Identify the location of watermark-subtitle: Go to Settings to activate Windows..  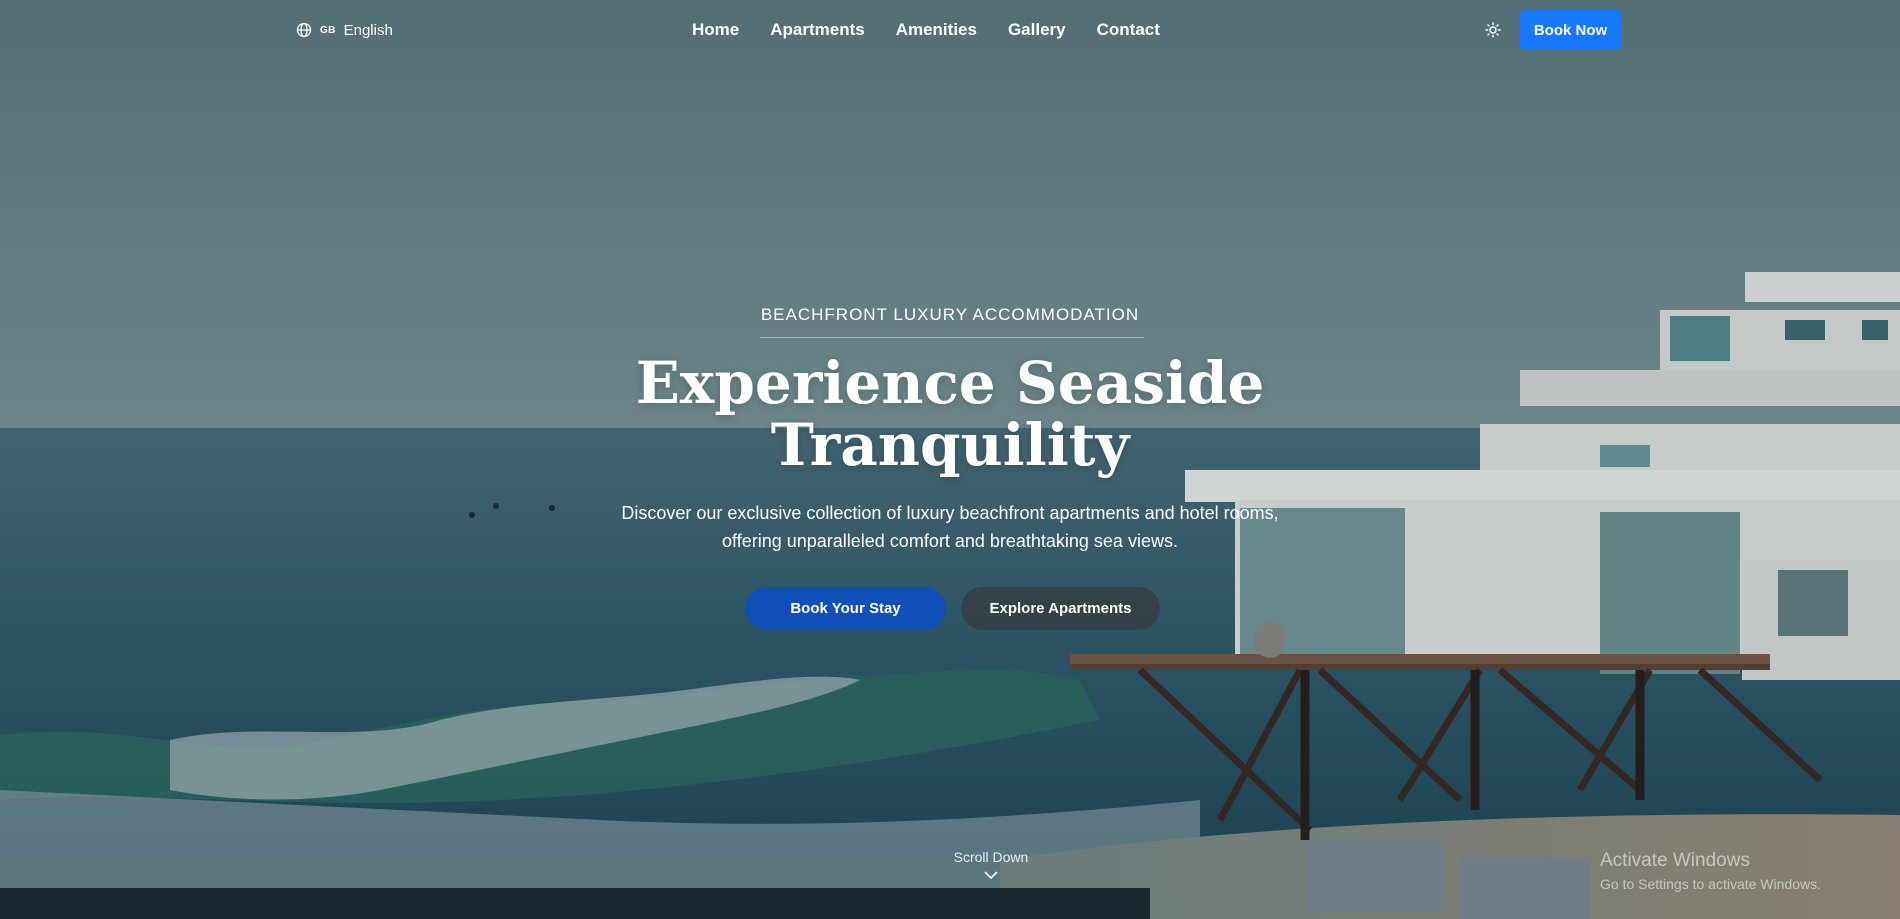
(1710, 884).